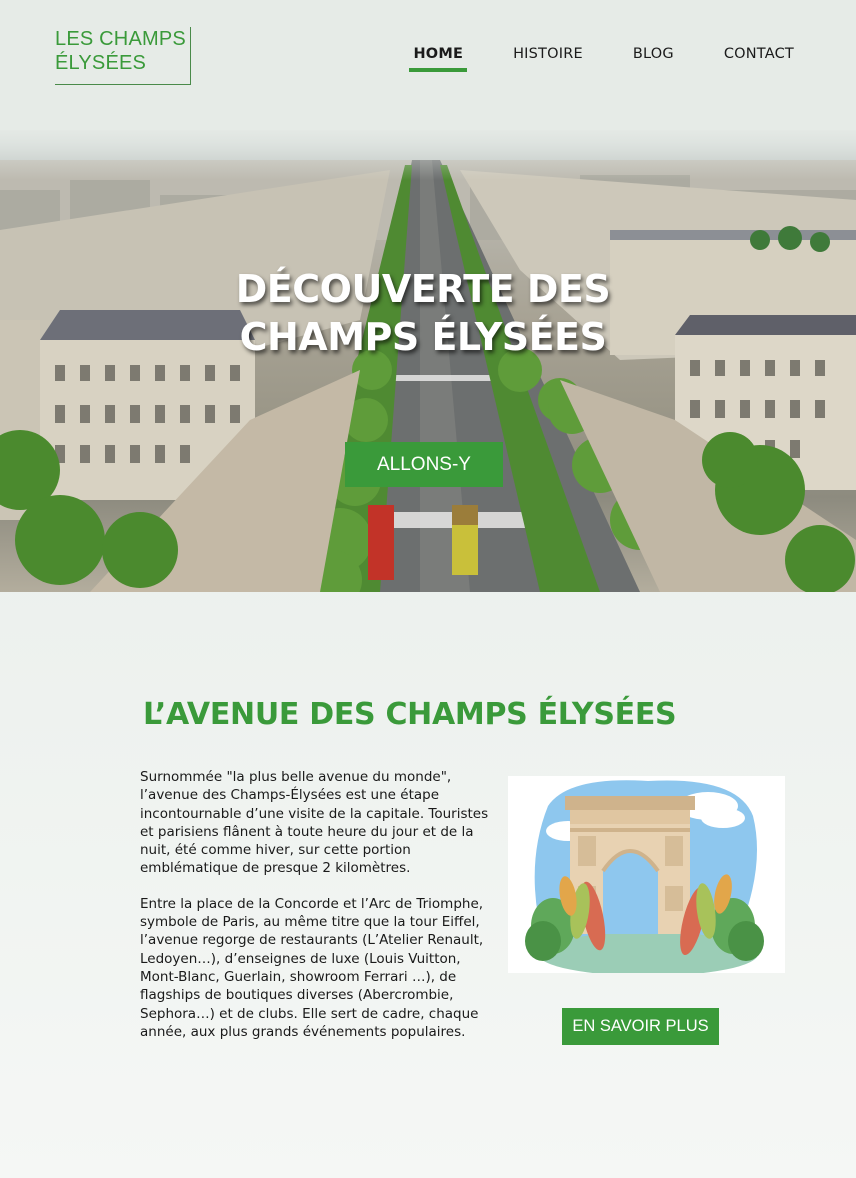  What do you see at coordinates (423, 337) in the screenshot?
I see `hero-title-line-2: CHAMPS ÉLYSÉES` at bounding box center [423, 337].